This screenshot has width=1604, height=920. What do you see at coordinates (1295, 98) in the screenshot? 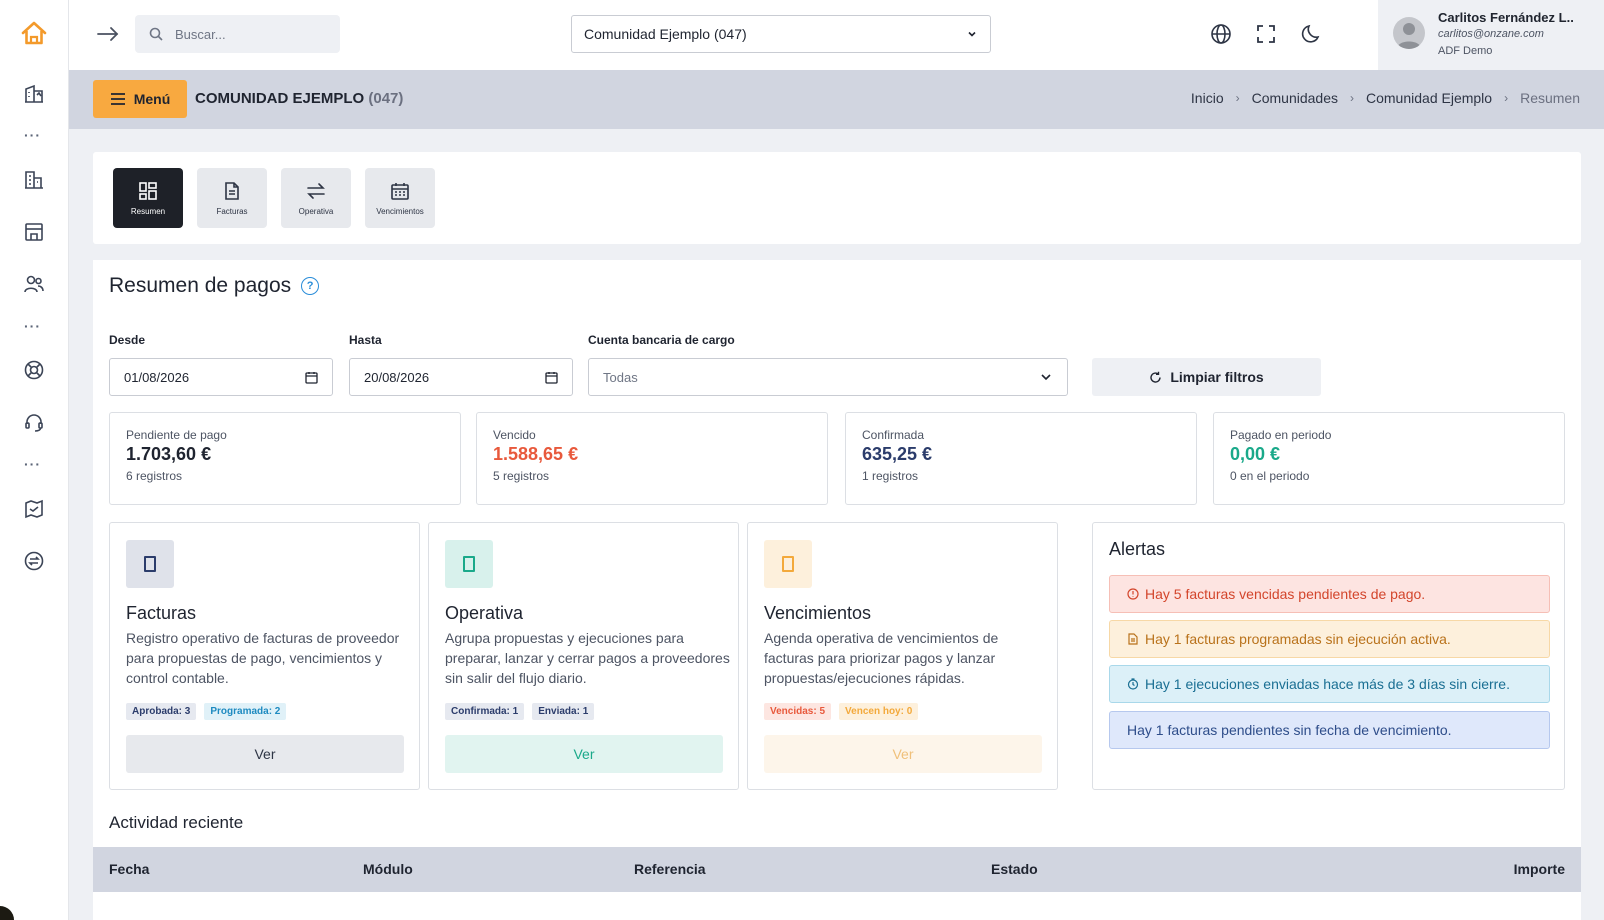
I see `breadcrumb-comunidades: Comunidades` at bounding box center [1295, 98].